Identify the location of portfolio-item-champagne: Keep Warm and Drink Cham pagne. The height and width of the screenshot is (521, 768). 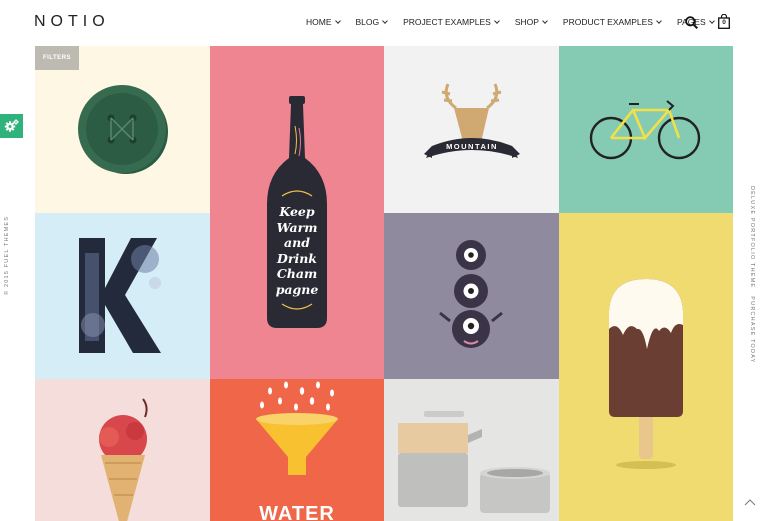
(297, 212).